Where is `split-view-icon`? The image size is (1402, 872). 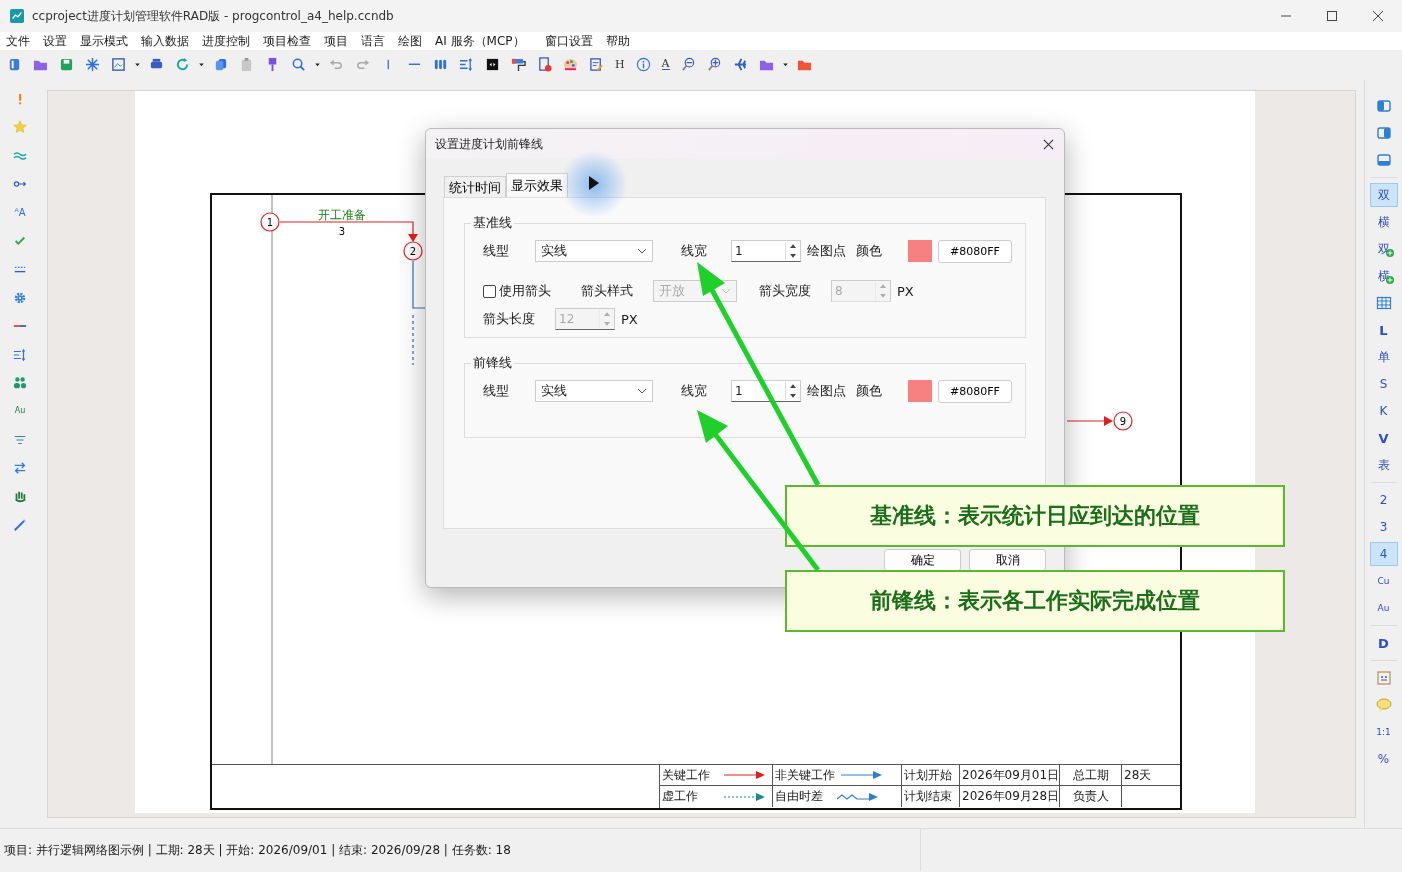 split-view-icon is located at coordinates (492, 64).